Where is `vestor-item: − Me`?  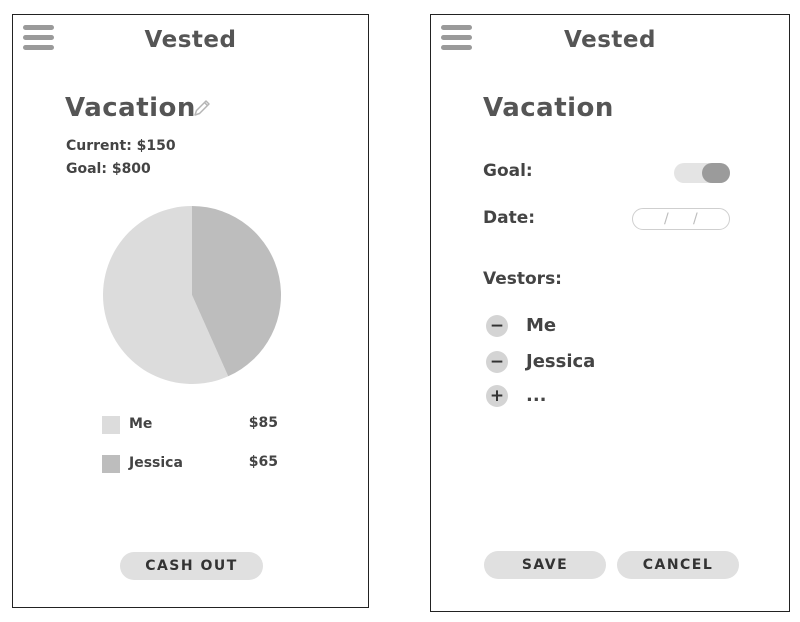
vestor-item: − Me is located at coordinates (586, 327).